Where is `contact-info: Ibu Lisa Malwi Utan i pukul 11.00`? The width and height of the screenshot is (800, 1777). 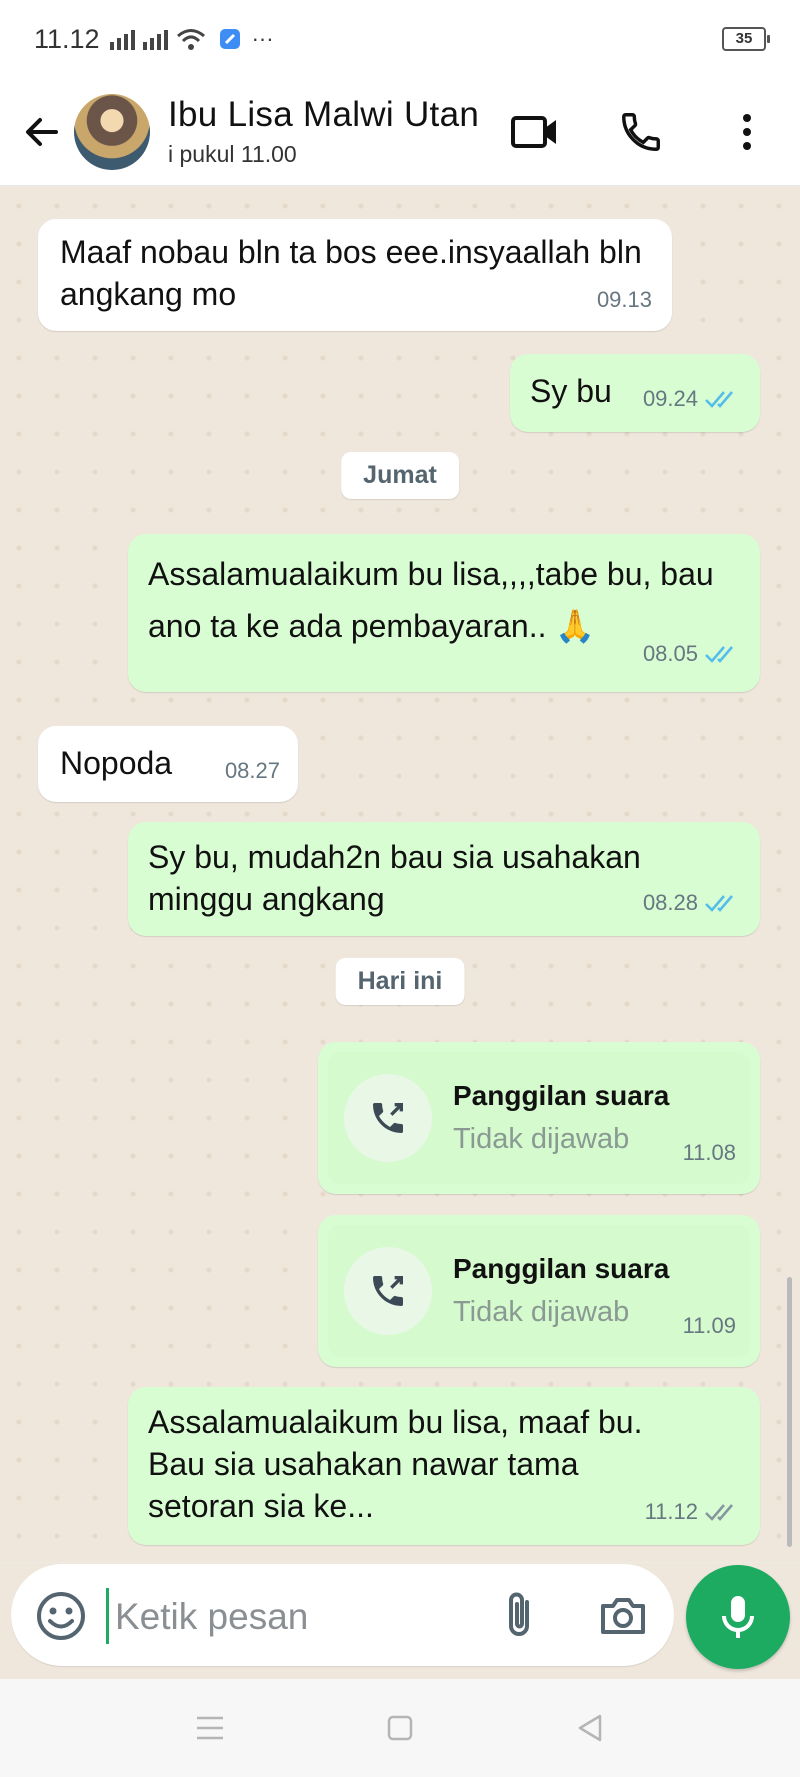
contact-info: Ibu Lisa Malwi Utan i pukul 11.00 is located at coordinates (334, 131).